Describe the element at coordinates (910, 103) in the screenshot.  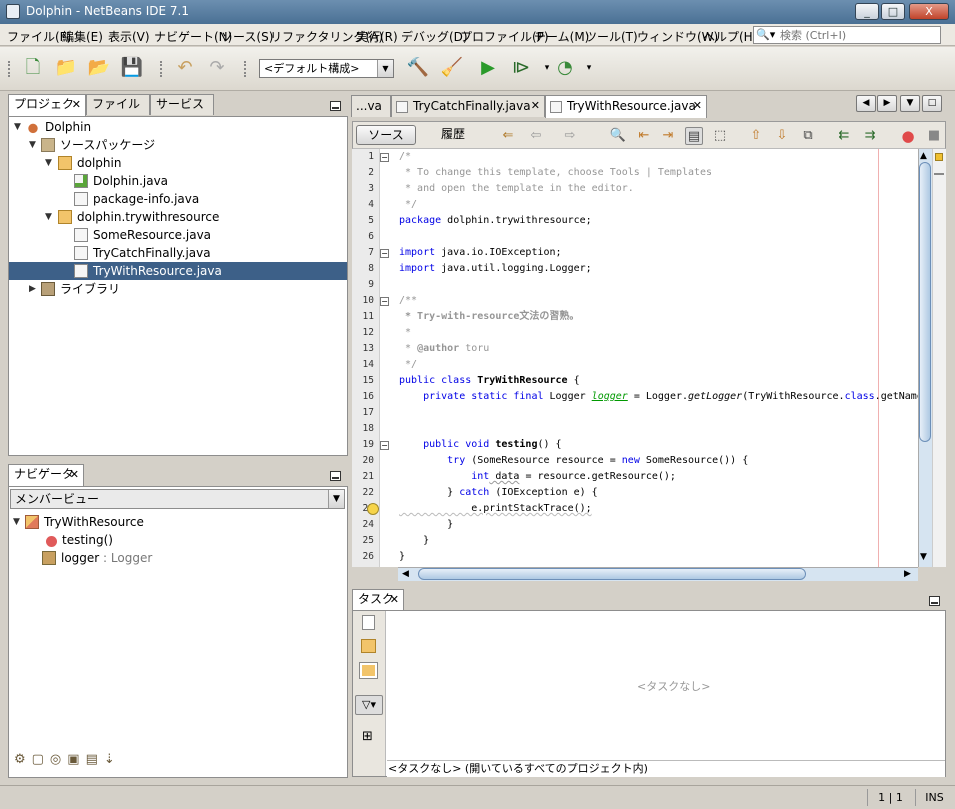
I see `show-opened-documents-icon: ▼` at that location.